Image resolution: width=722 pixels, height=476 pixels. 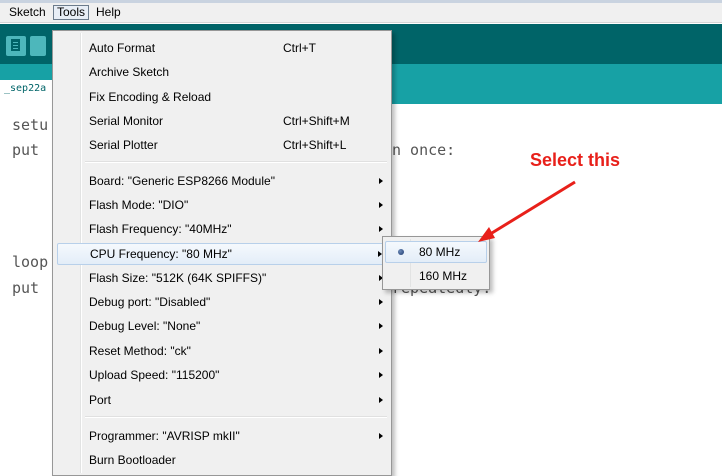 I want to click on menu-item-label: Debug port: "Disabled", so click(x=150, y=302).